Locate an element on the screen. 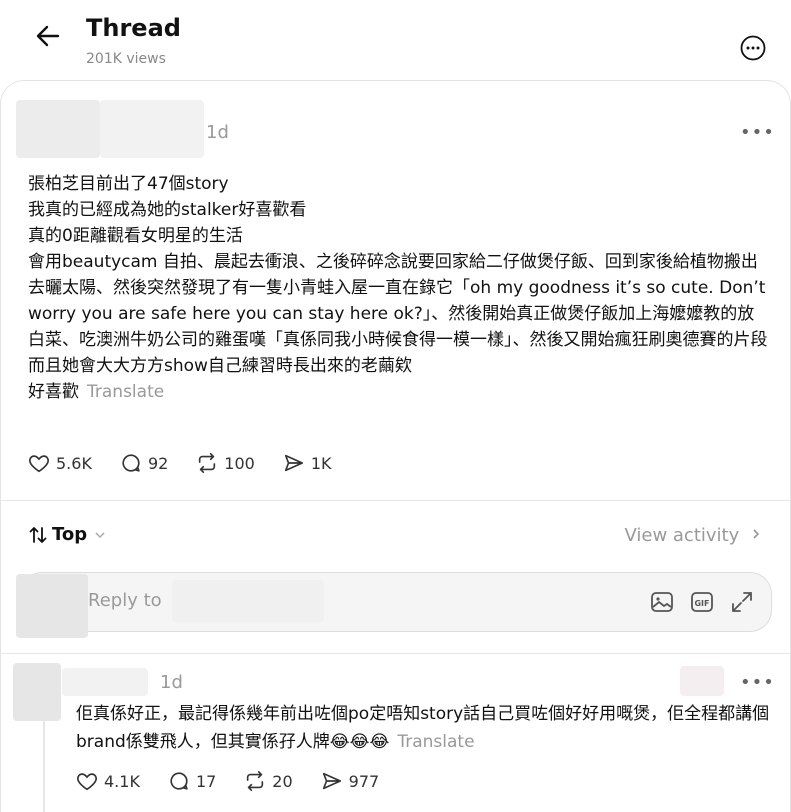  repost-button: 100 is located at coordinates (225, 463).